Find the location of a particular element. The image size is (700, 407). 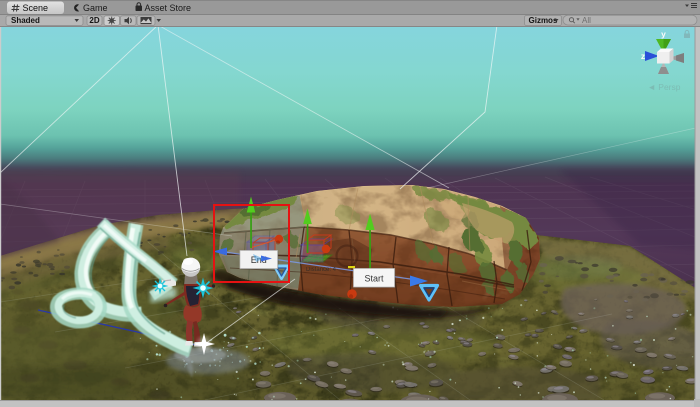

svg-text: Scene is located at coordinates (36, 8).